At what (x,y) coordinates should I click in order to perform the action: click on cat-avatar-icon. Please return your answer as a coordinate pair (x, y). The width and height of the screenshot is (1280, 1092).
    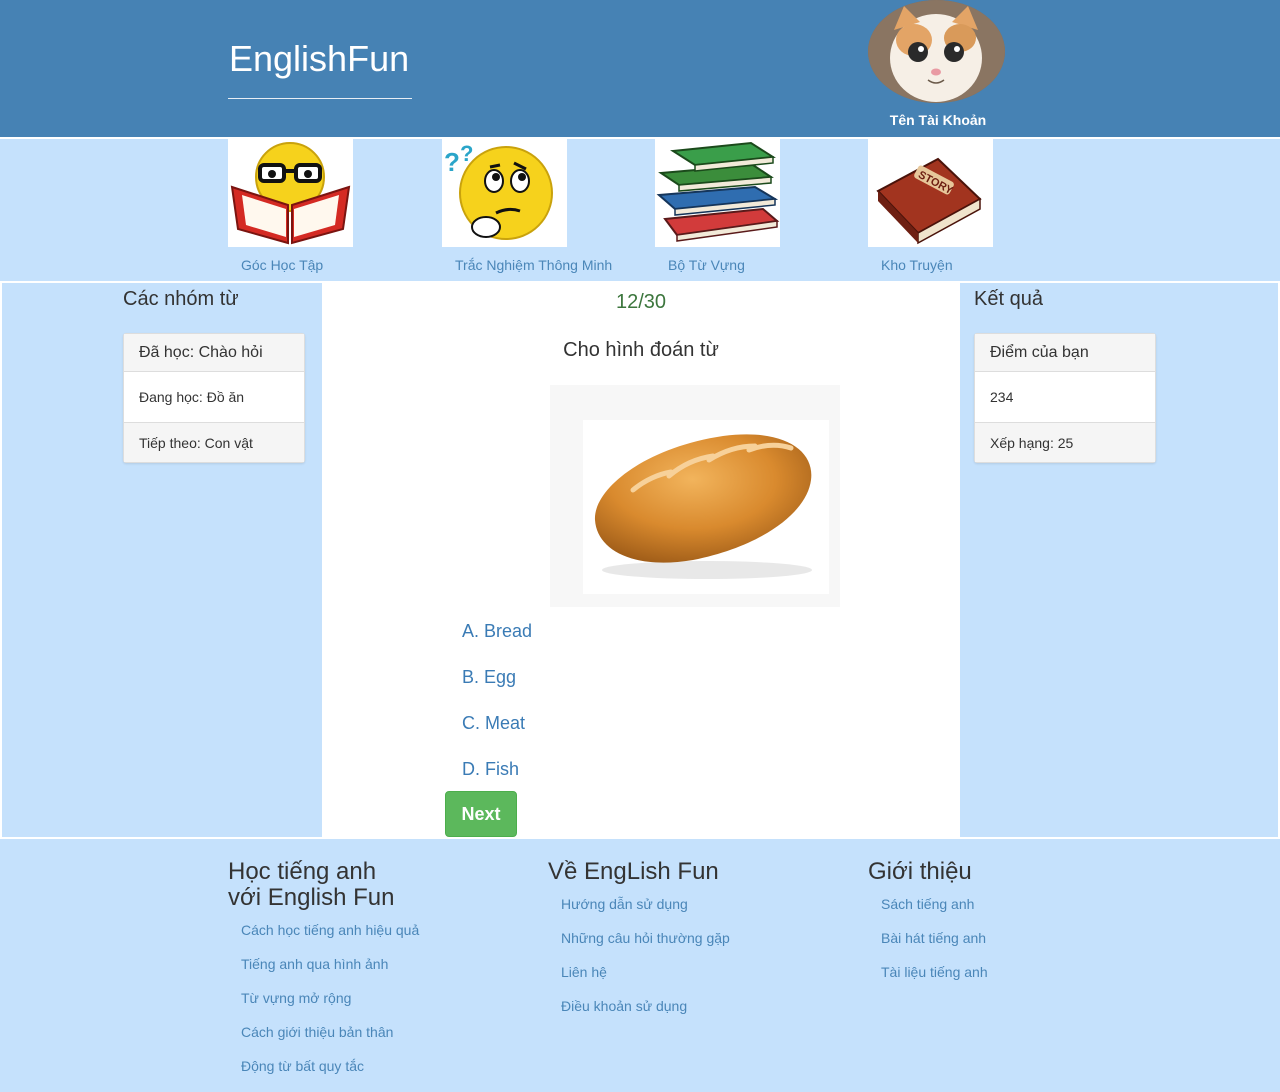
    Looking at the image, I should click on (936, 51).